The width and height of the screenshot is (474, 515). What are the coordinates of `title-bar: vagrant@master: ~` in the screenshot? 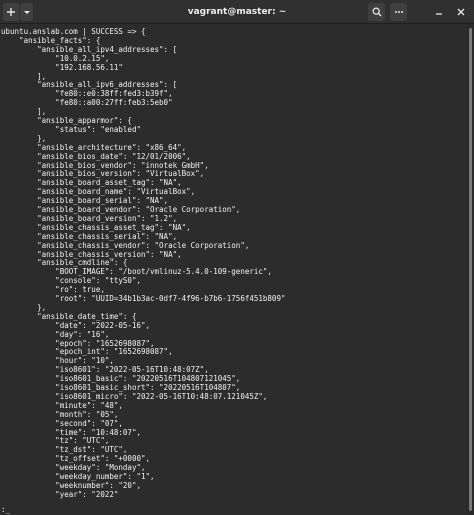 It's located at (237, 12).